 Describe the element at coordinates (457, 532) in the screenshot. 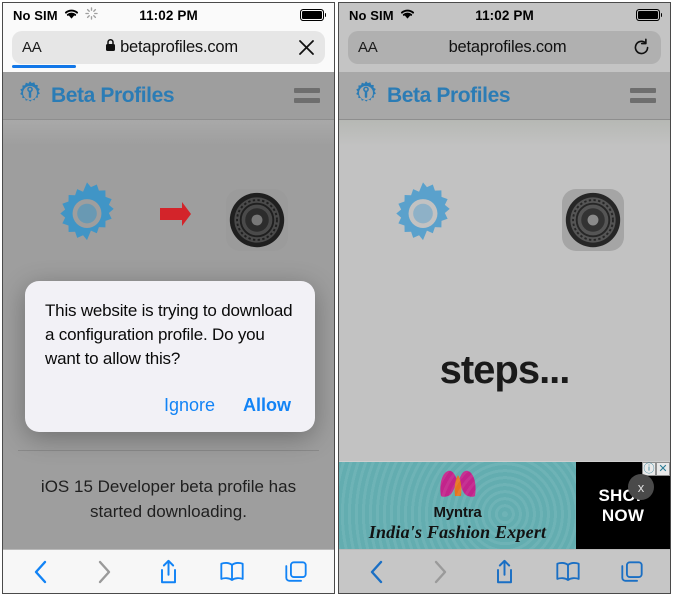

I see `ad-tagline: India's Fashion Expert` at that location.